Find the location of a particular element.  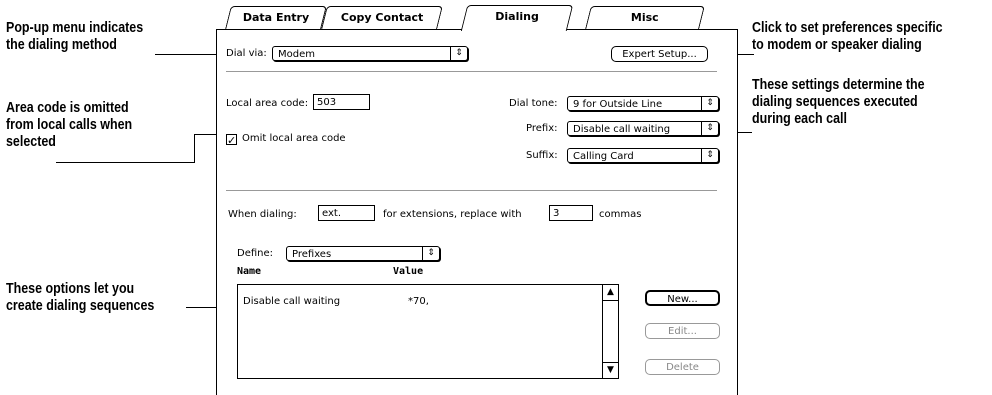

define-popup: Prefixes ⇕ is located at coordinates (363, 253).